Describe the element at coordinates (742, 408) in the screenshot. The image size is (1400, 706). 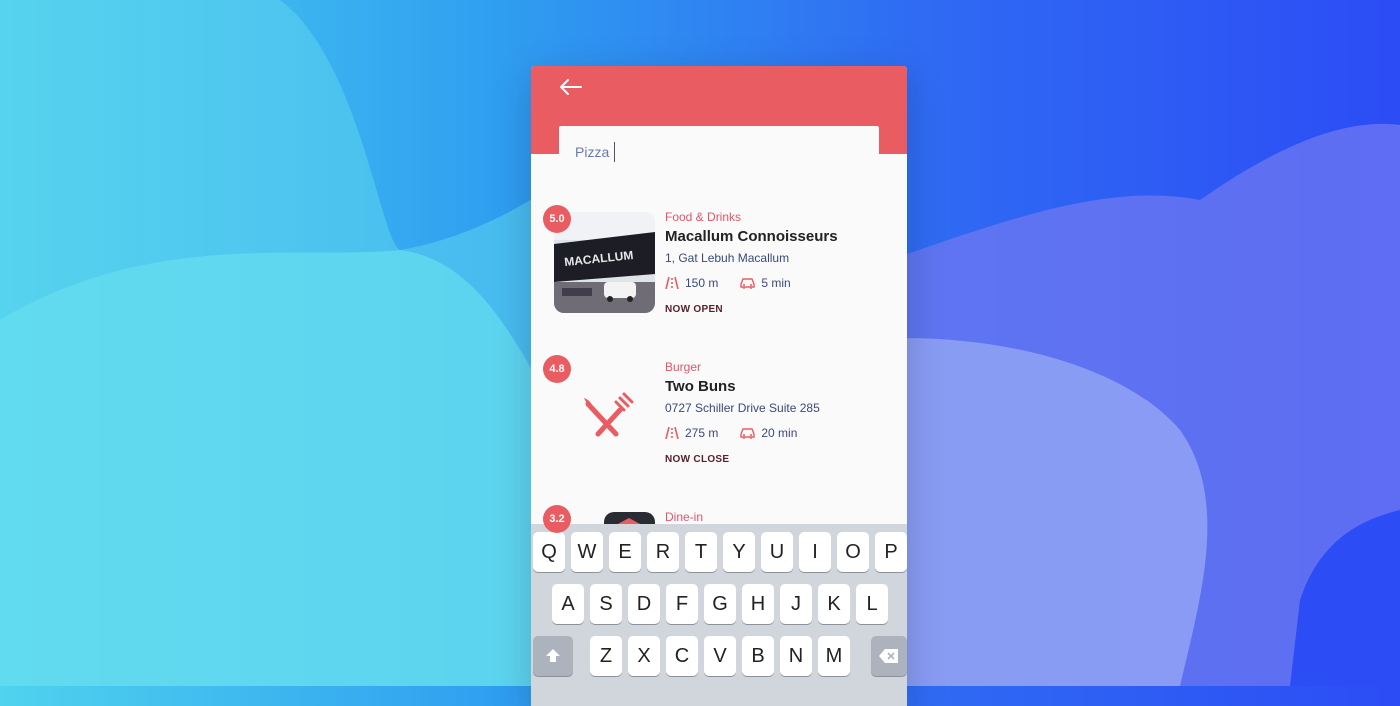
I see `restaurant-address: 0727 Schiller Drive Suite 285` at that location.